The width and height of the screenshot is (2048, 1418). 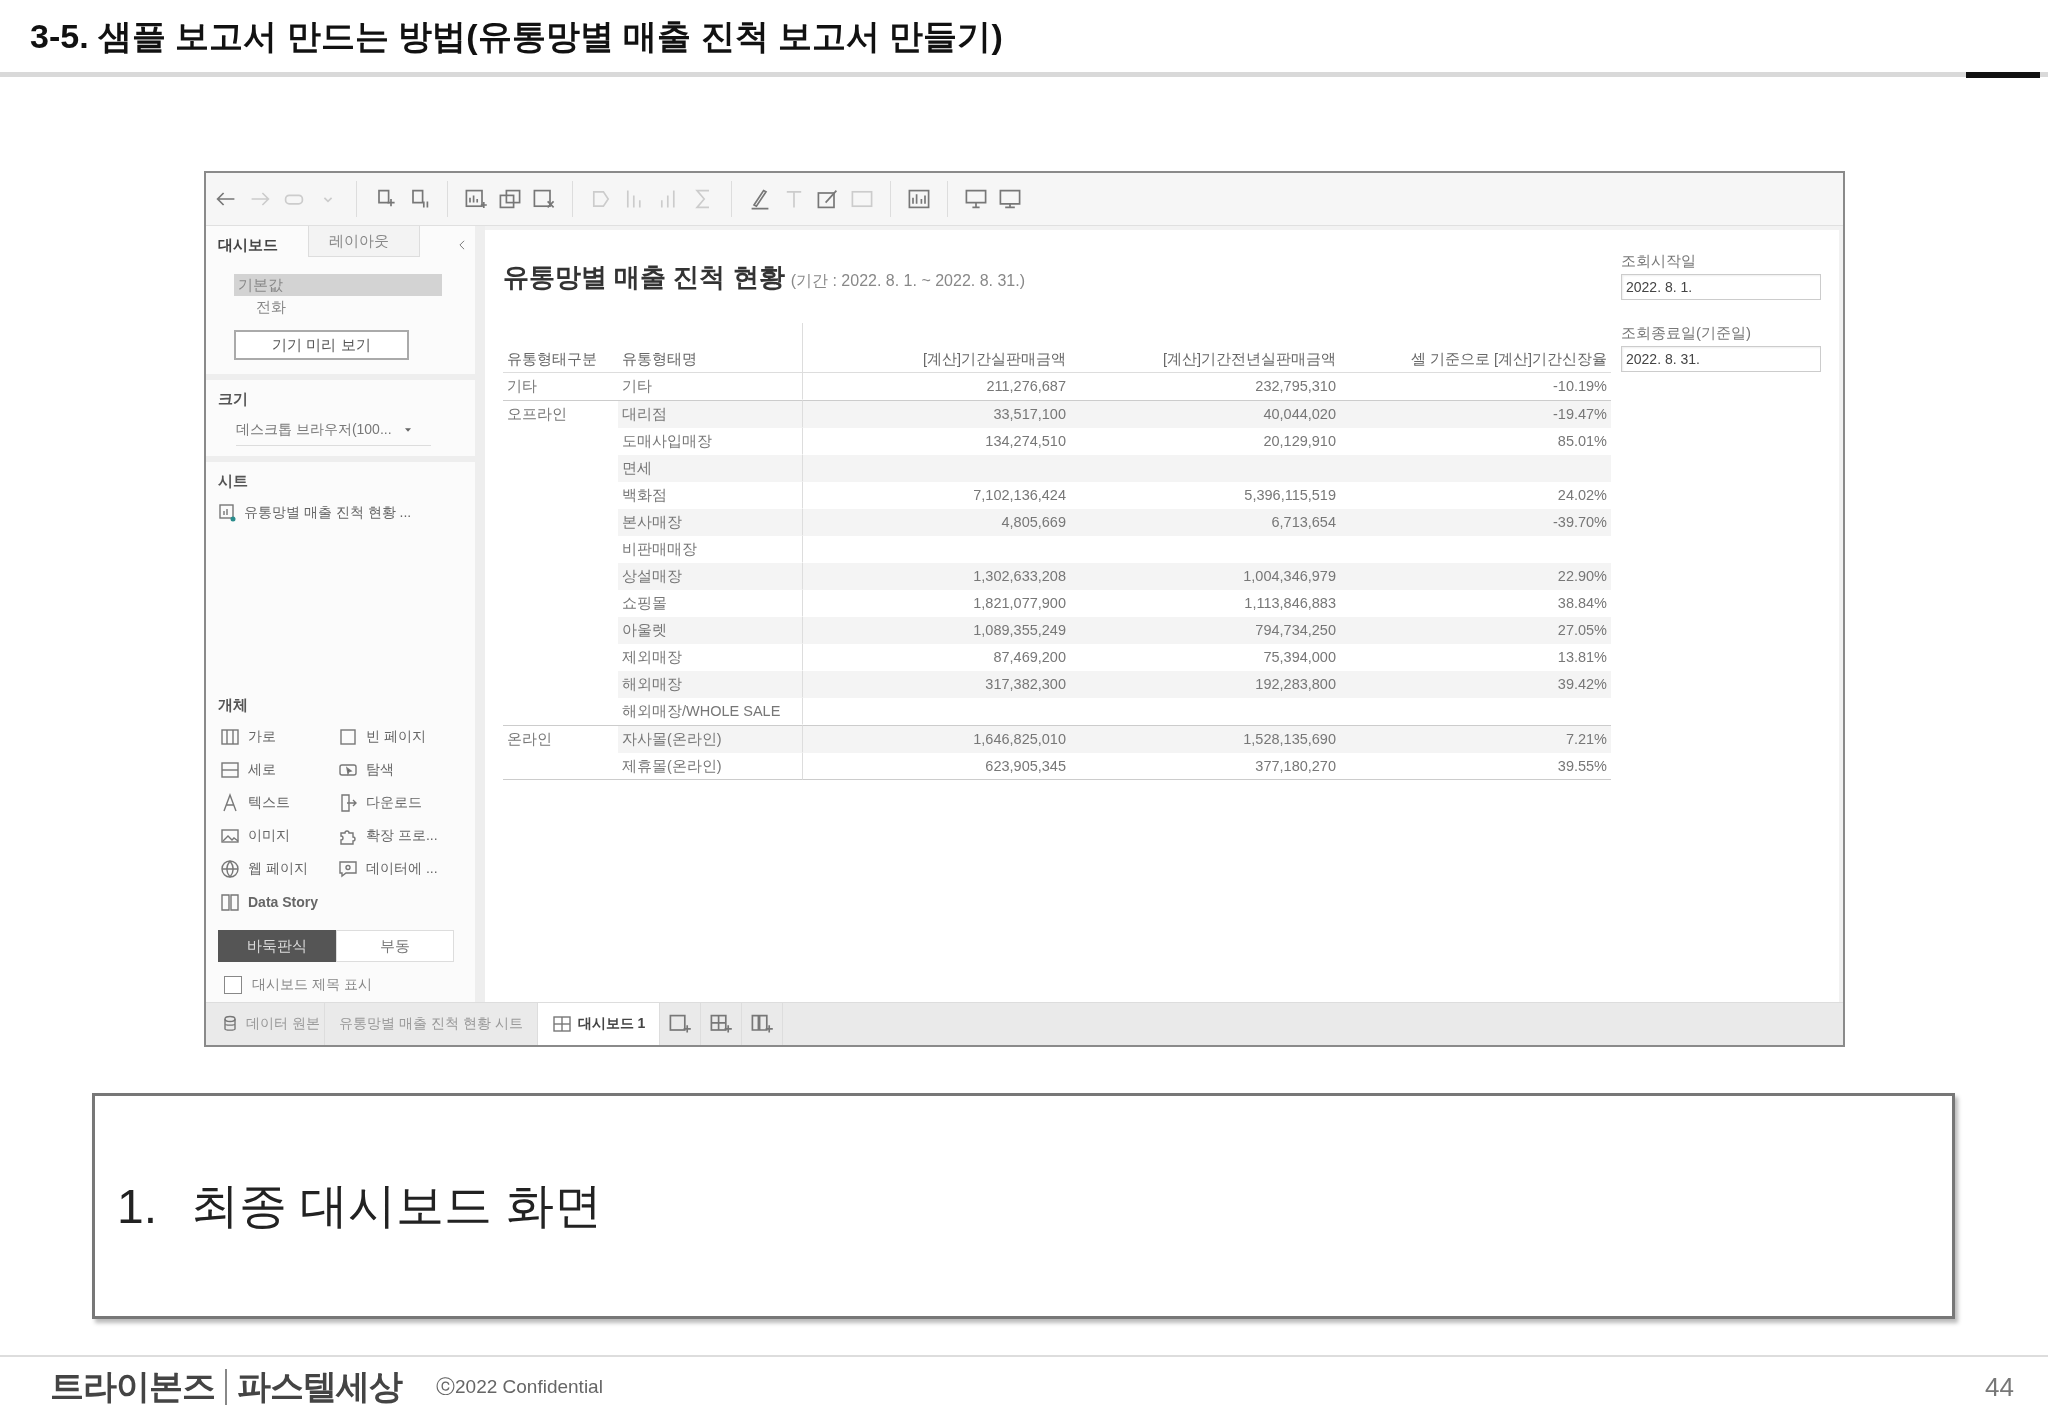 I want to click on table-cell: 27.05%, so click(x=1475, y=630).